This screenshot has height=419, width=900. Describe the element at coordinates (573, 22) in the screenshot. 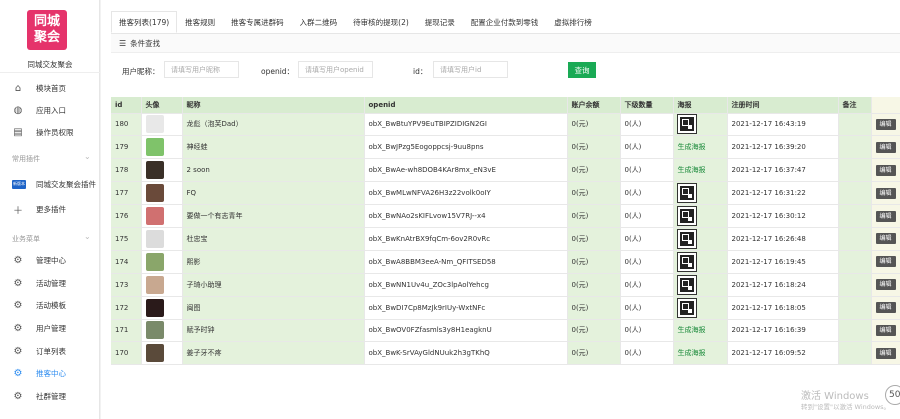

I see `tab-virtual-ranking: 虚拟排行榜` at that location.